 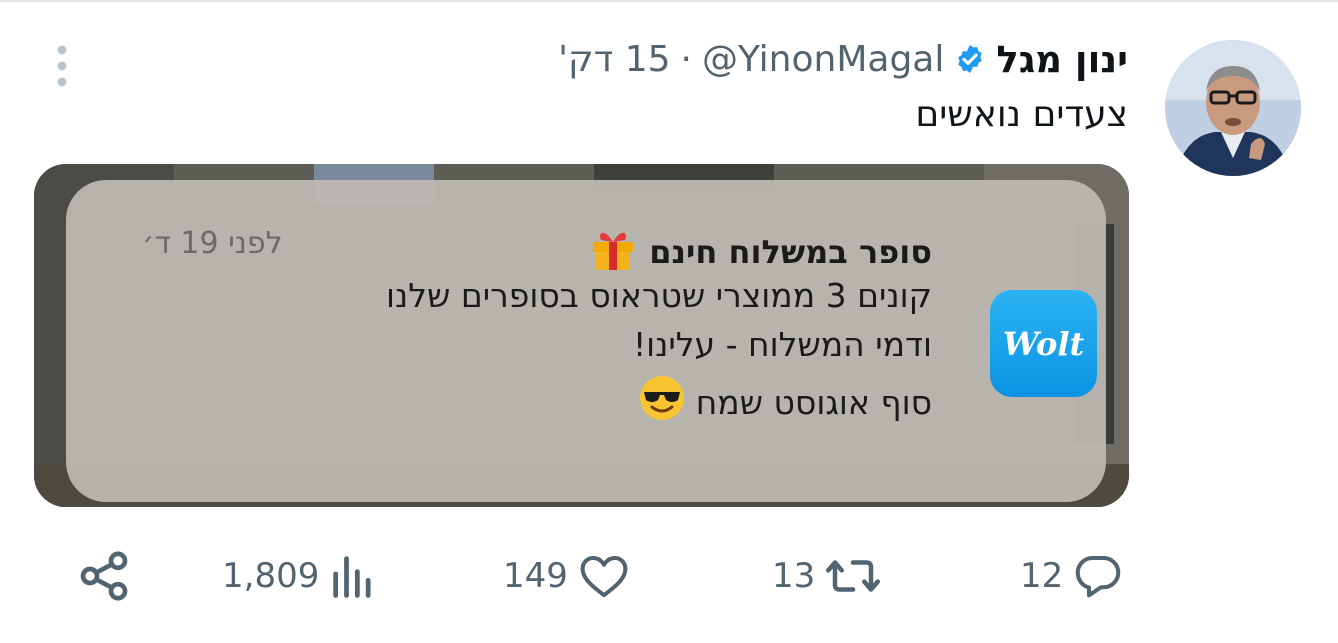 I want to click on app-name: Wolt, so click(x=1043, y=343).